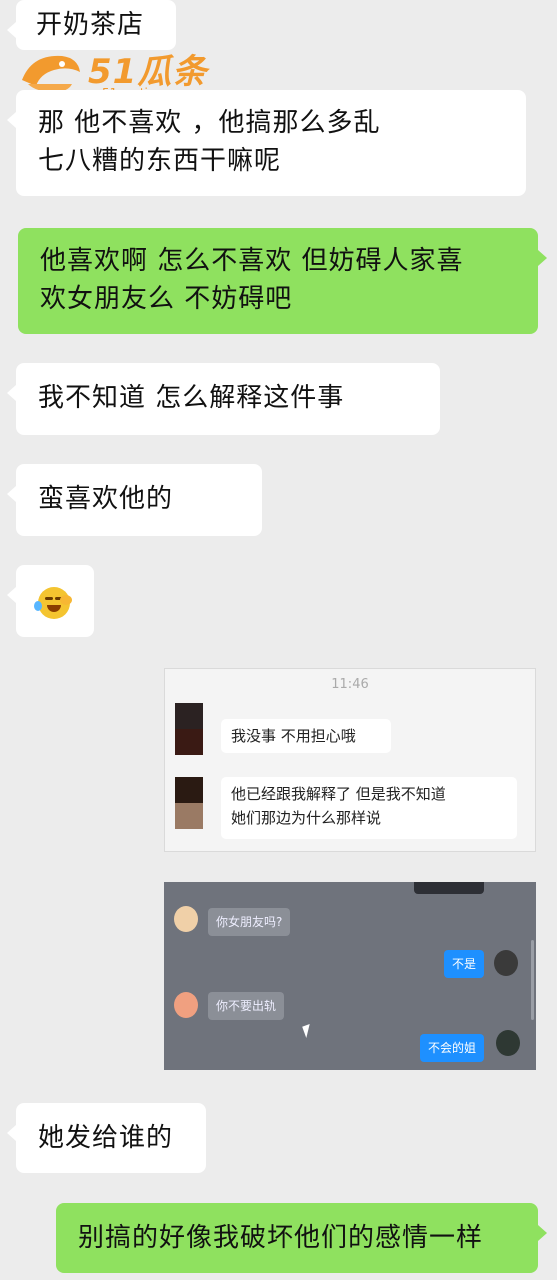  What do you see at coordinates (160, 161) in the screenshot?
I see `message-text-line-2: 七八糟的东西干嘛呢` at bounding box center [160, 161].